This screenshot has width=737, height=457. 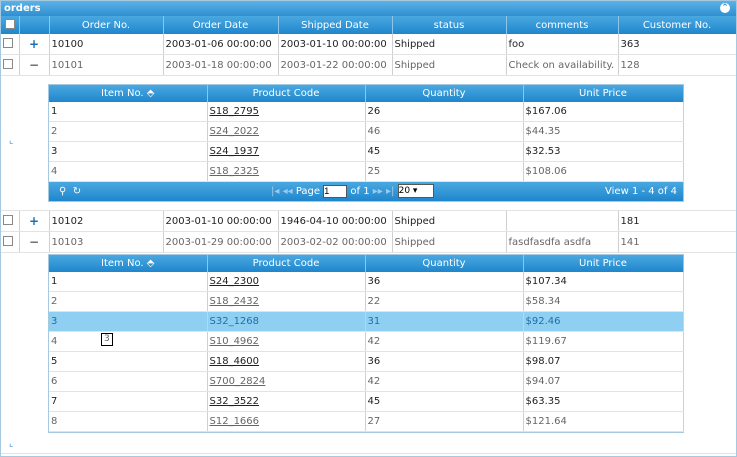 I want to click on last-page-icon: ▸|, so click(x=390, y=191).